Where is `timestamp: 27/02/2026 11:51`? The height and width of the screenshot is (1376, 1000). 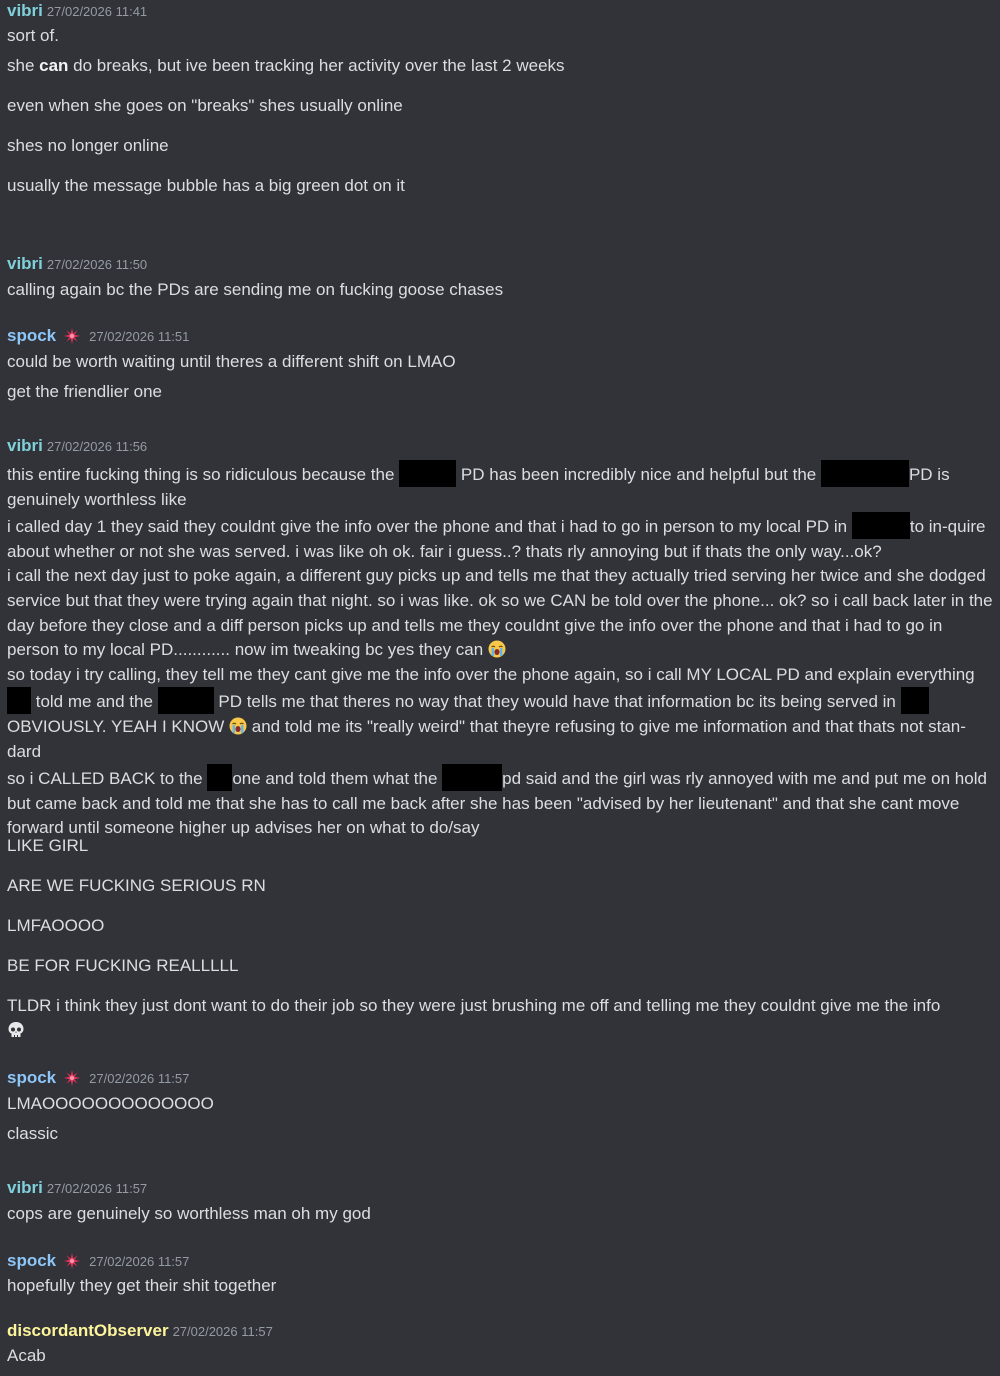 timestamp: 27/02/2026 11:51 is located at coordinates (139, 336).